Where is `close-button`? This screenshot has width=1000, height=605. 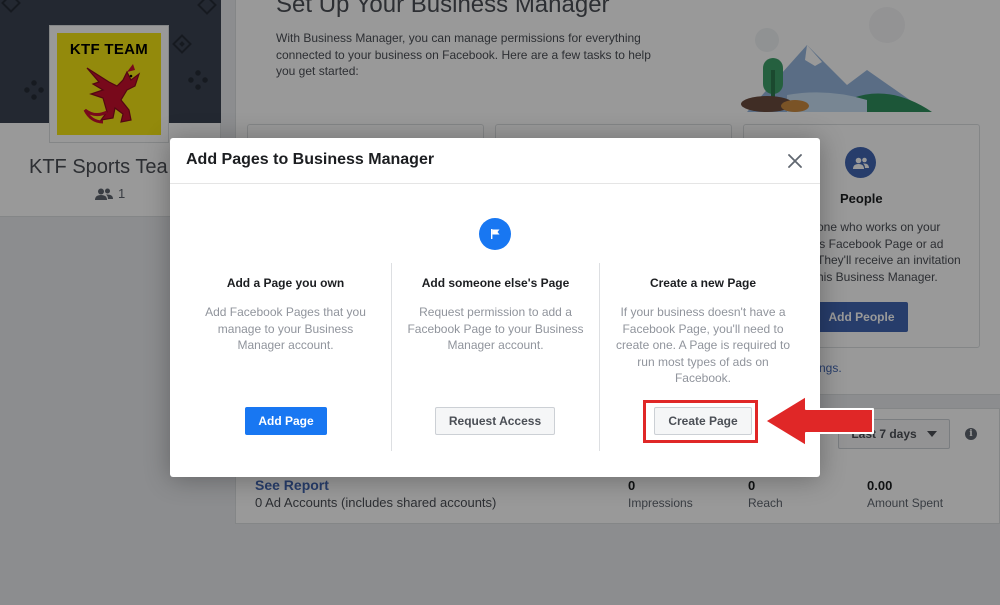
close-button is located at coordinates (795, 161).